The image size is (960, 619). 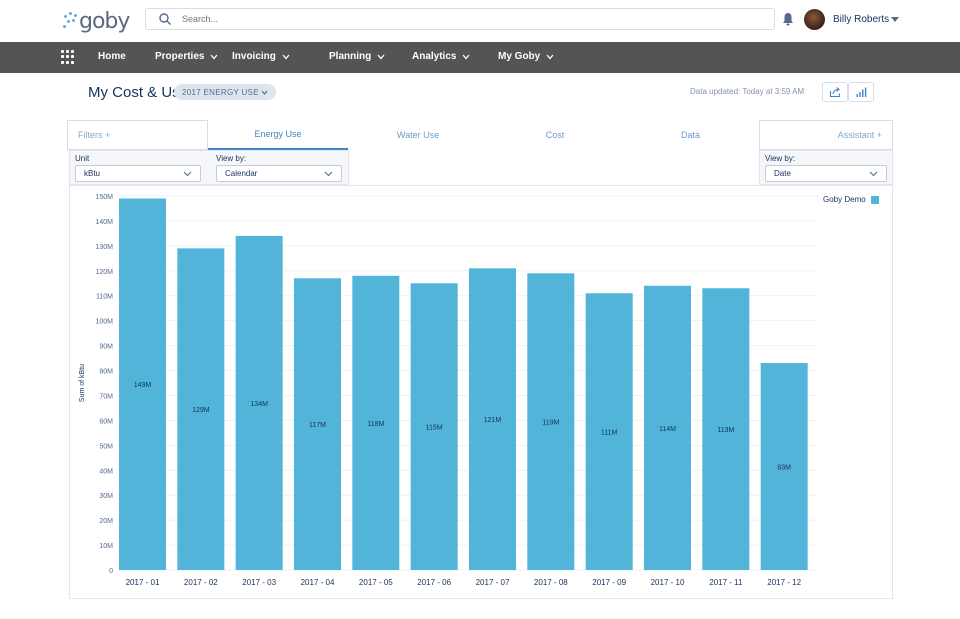 I want to click on x-tick-label: 2017 - 08, so click(x=551, y=582).